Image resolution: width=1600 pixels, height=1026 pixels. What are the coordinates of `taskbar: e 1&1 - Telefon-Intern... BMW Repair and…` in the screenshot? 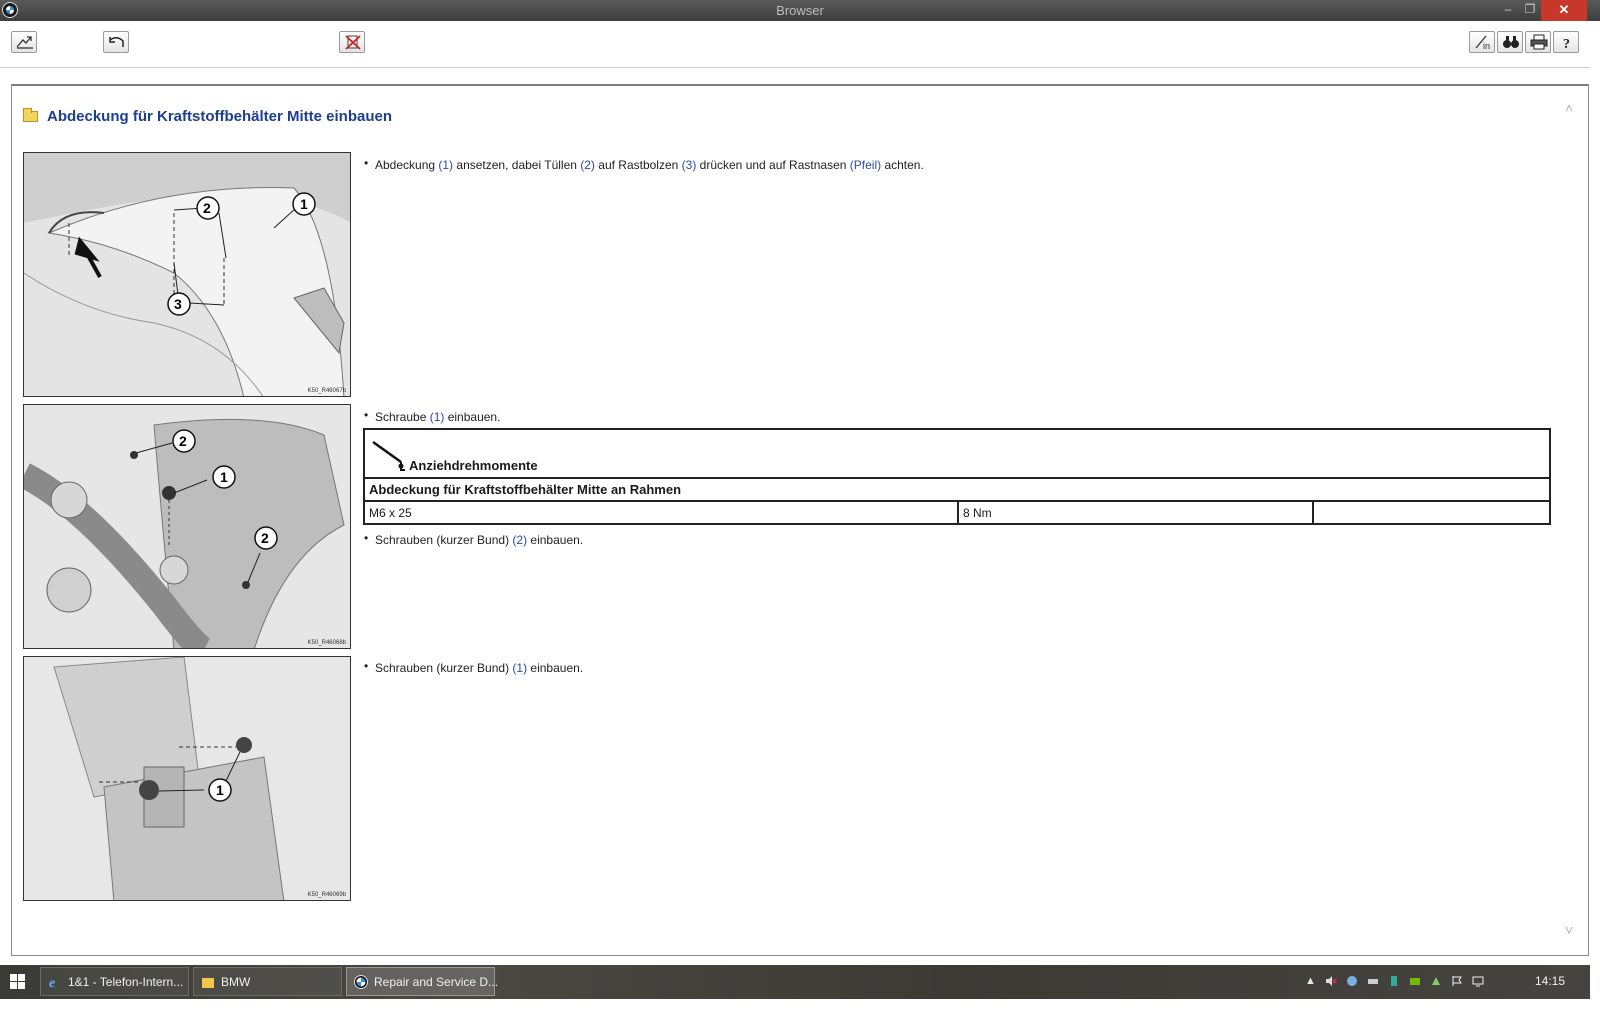 It's located at (795, 982).